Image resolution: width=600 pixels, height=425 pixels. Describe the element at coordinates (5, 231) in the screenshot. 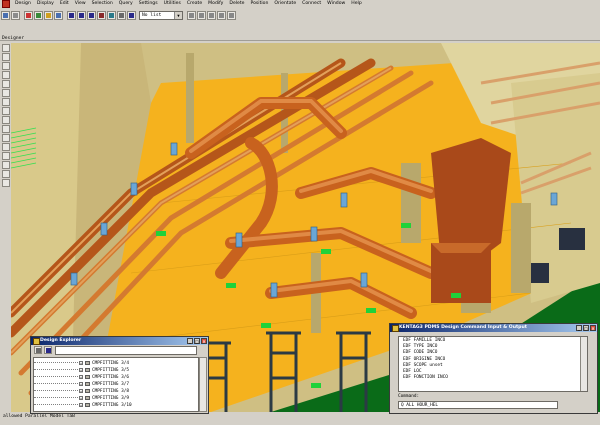

I see `left-tool-column` at that location.